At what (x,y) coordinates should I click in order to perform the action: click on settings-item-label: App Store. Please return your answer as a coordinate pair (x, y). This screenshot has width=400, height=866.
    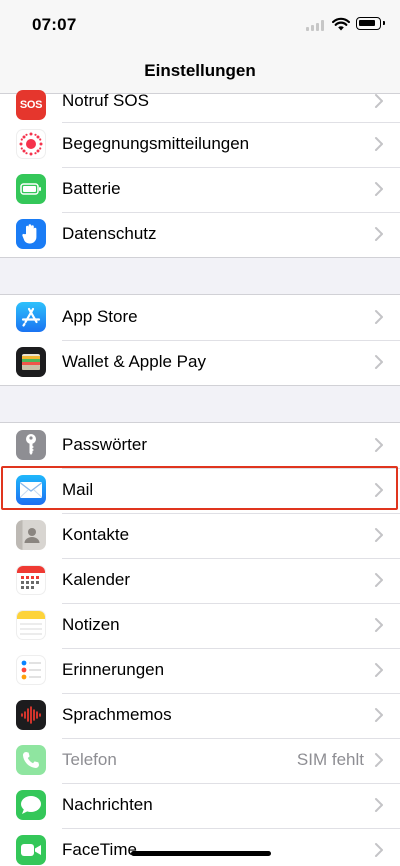
    Looking at the image, I should click on (100, 316).